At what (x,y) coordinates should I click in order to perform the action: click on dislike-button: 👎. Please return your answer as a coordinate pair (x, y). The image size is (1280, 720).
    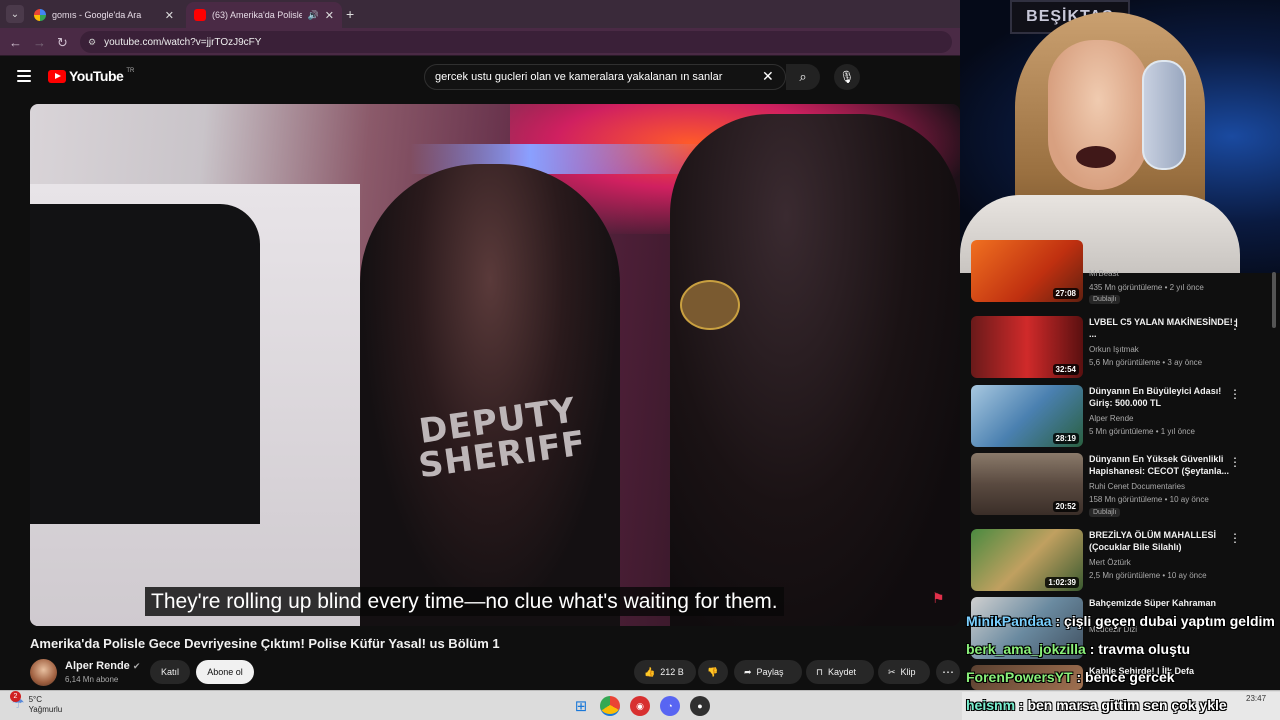
    Looking at the image, I should click on (713, 672).